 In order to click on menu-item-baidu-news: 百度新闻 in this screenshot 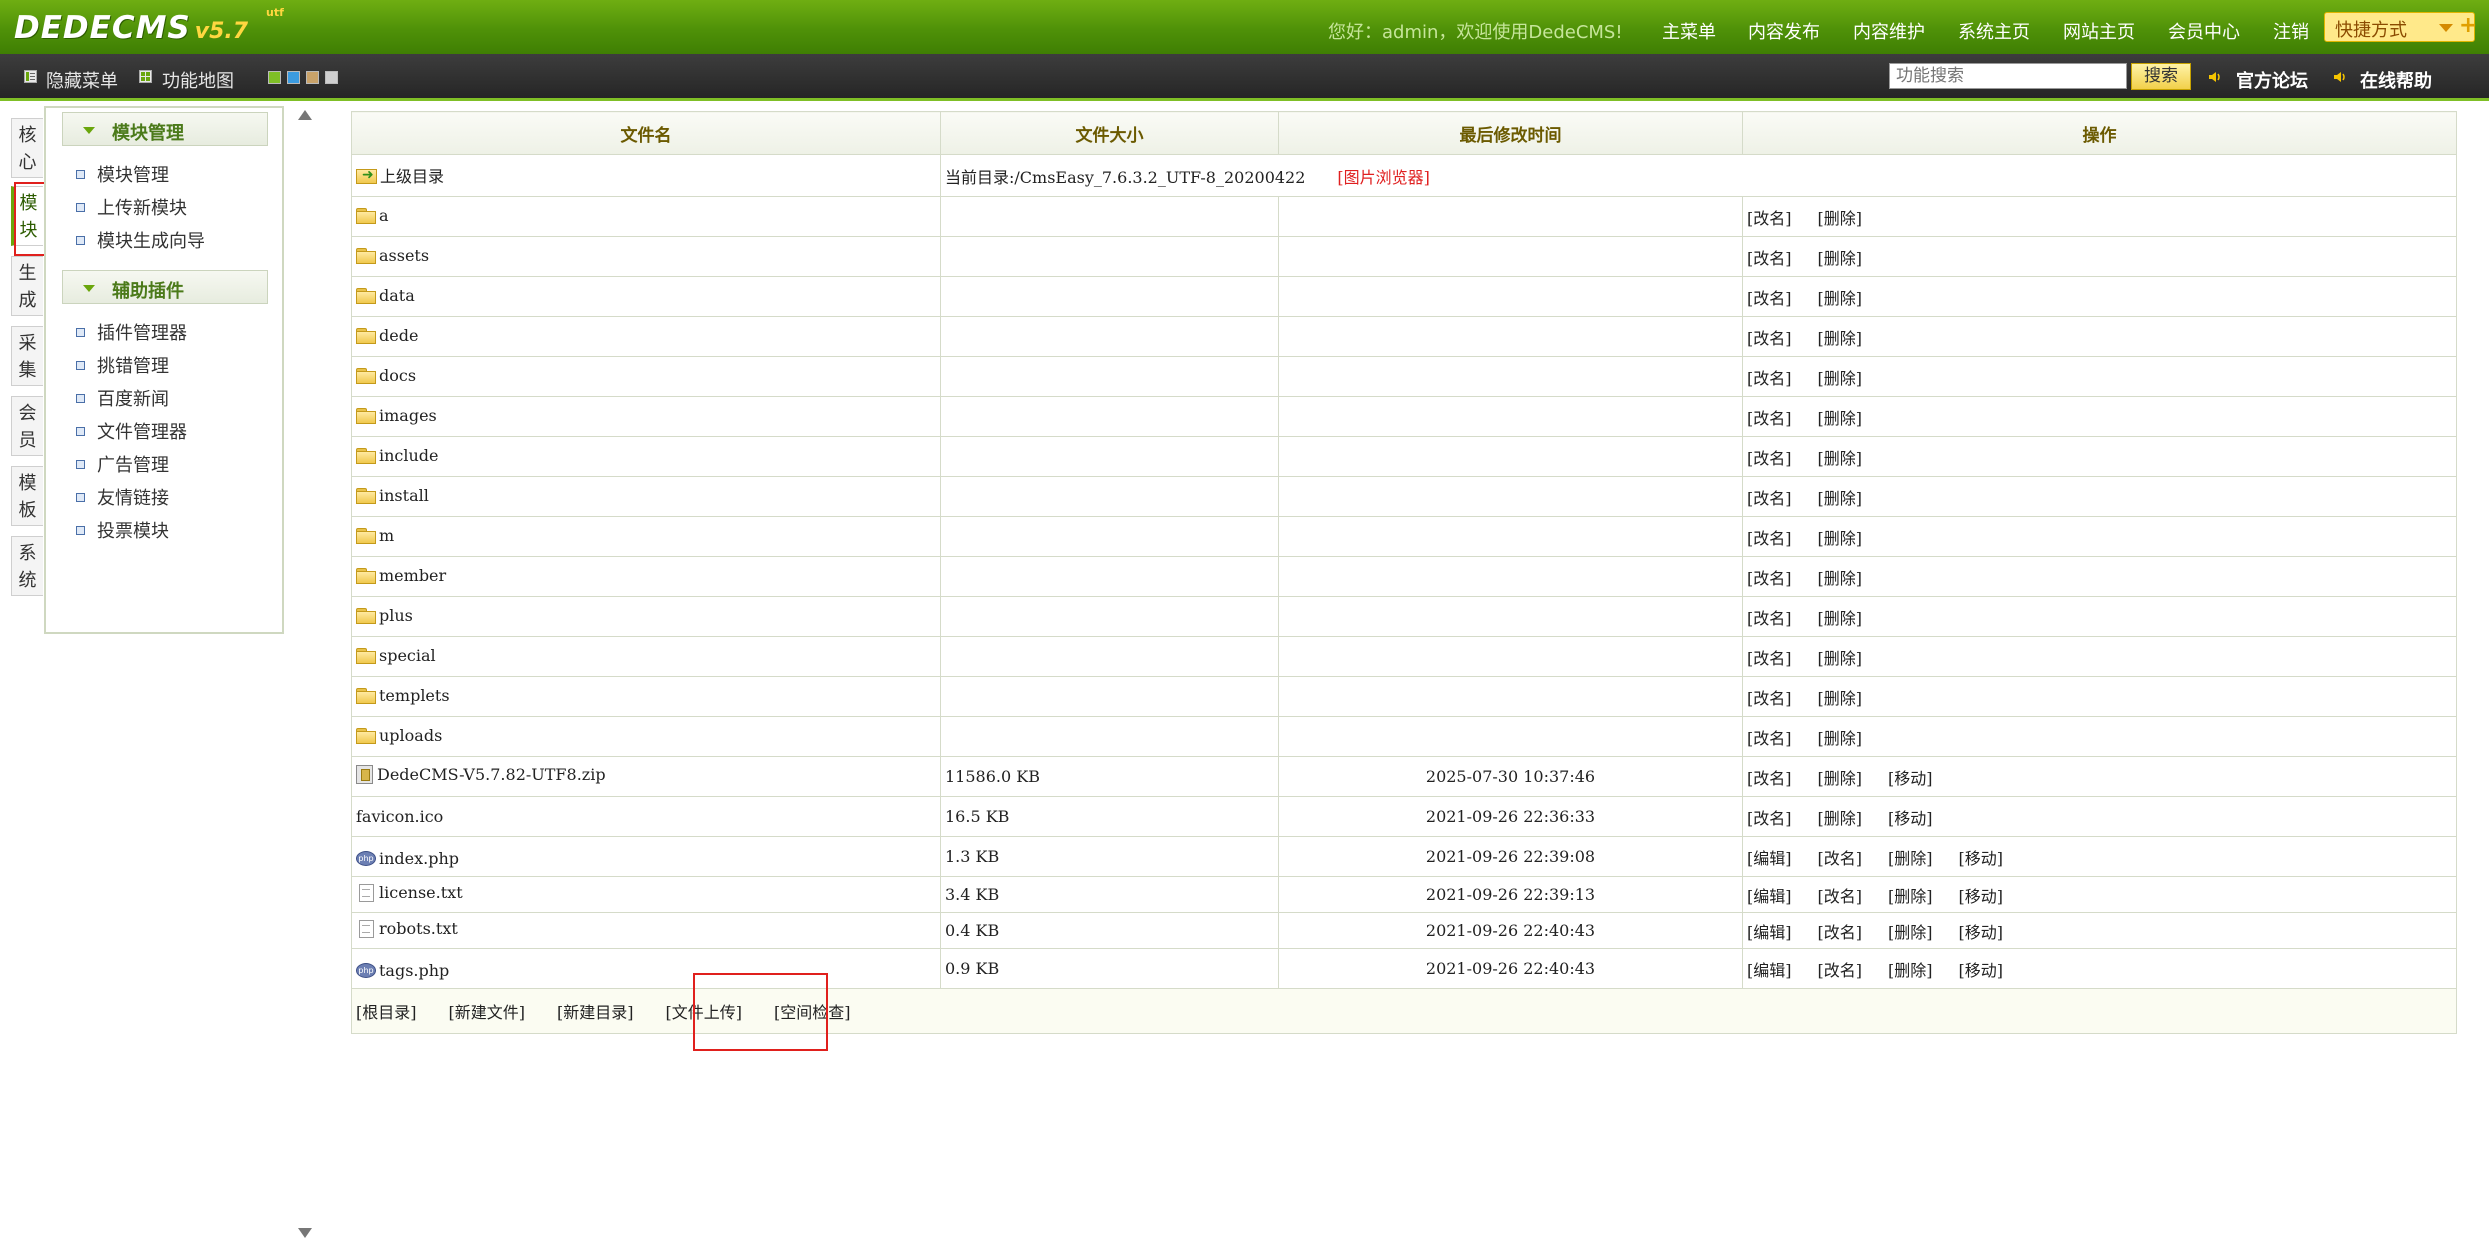, I will do `click(122, 398)`.